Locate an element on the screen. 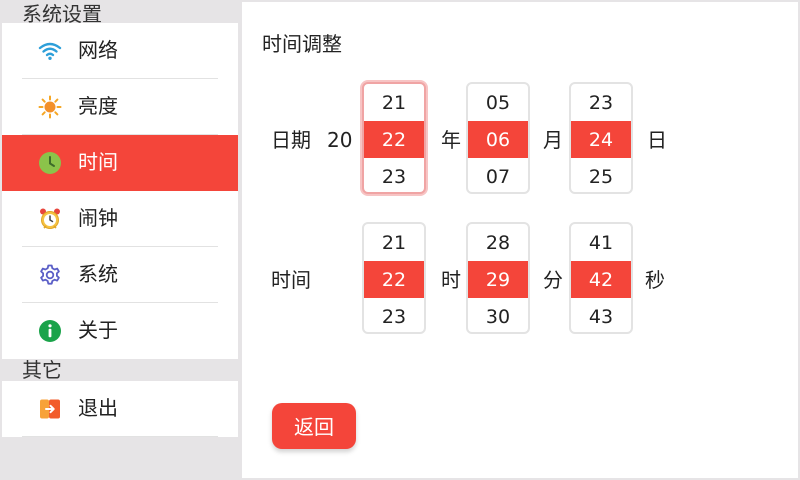 Image resolution: width=800 pixels, height=480 pixels. minute-picker: 28 29 30 is located at coordinates (498, 278).